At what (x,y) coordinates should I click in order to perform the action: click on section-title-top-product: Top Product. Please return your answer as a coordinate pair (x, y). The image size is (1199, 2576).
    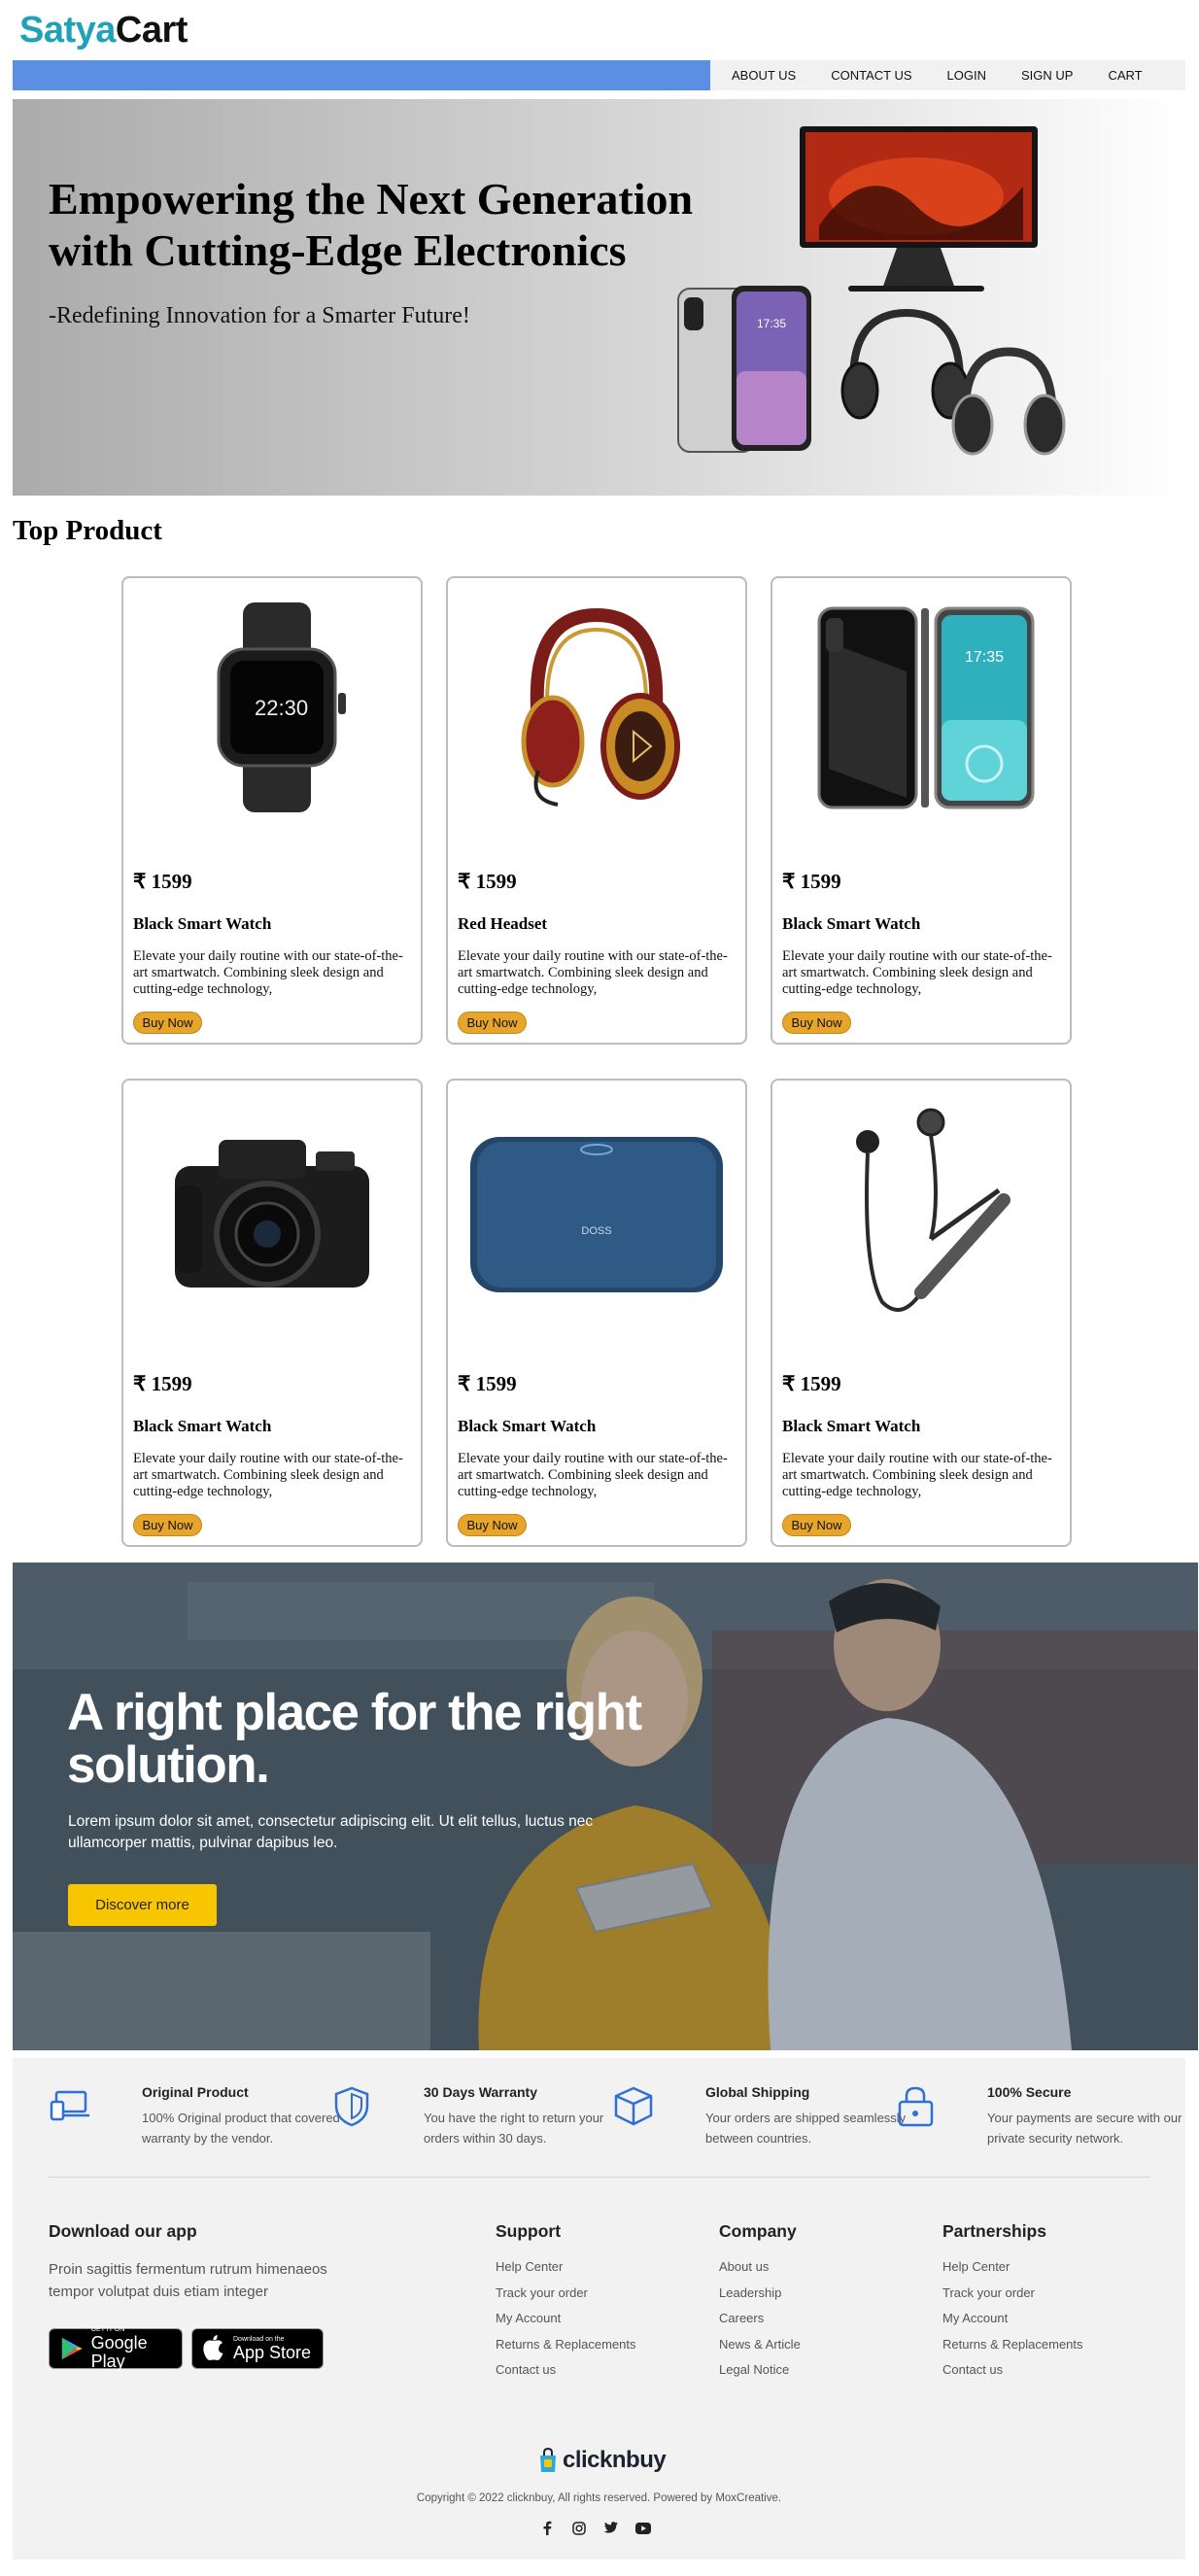
    Looking at the image, I should click on (87, 531).